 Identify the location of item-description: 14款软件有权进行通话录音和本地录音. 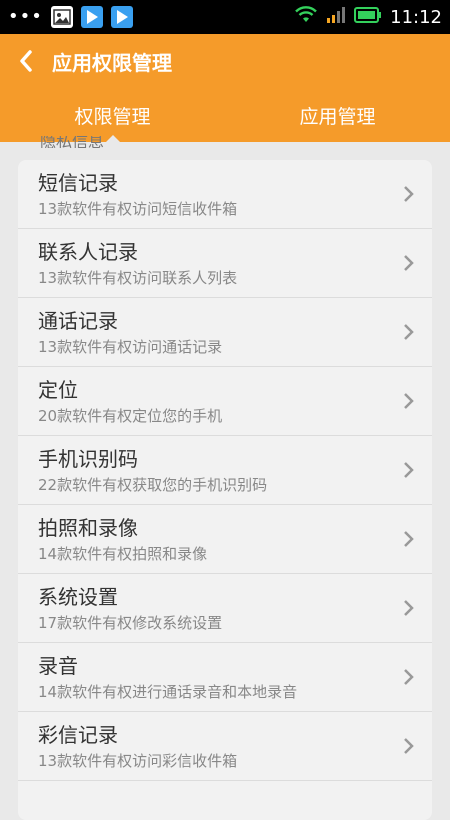
(168, 692).